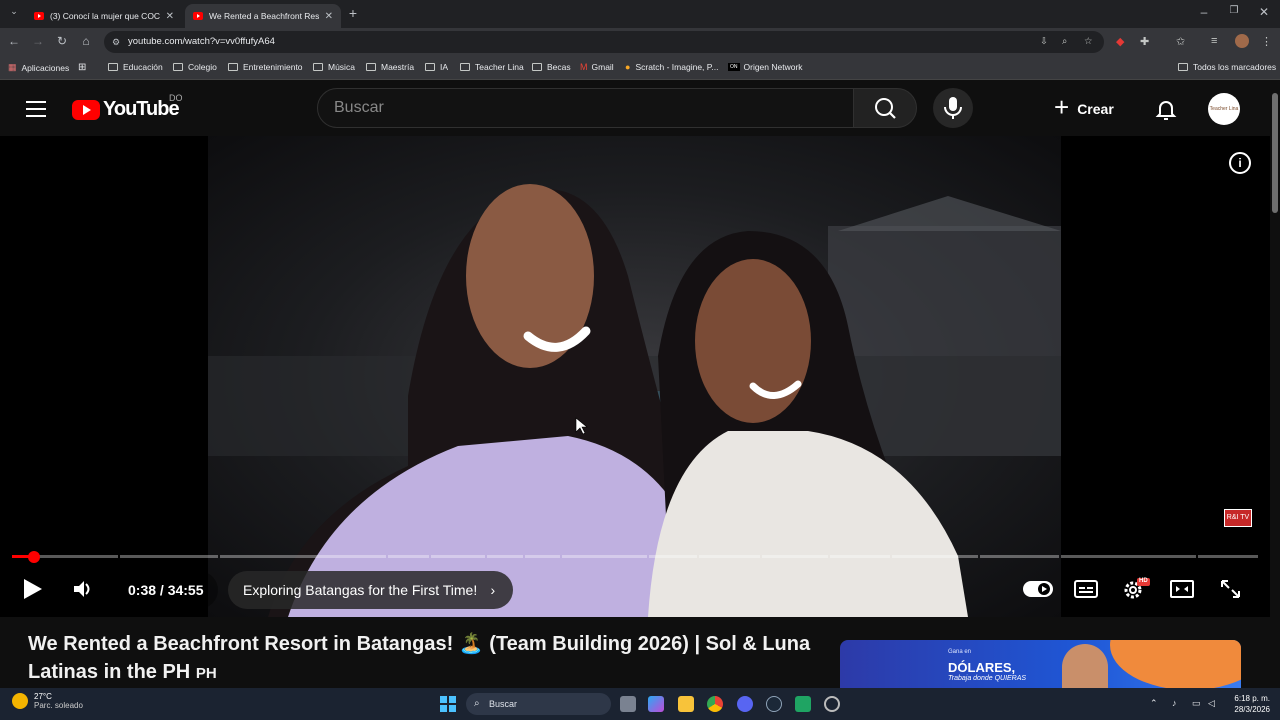 Image resolution: width=1280 pixels, height=720 pixels. Describe the element at coordinates (436, 67) in the screenshot. I see `bookmark-folder: IA` at that location.